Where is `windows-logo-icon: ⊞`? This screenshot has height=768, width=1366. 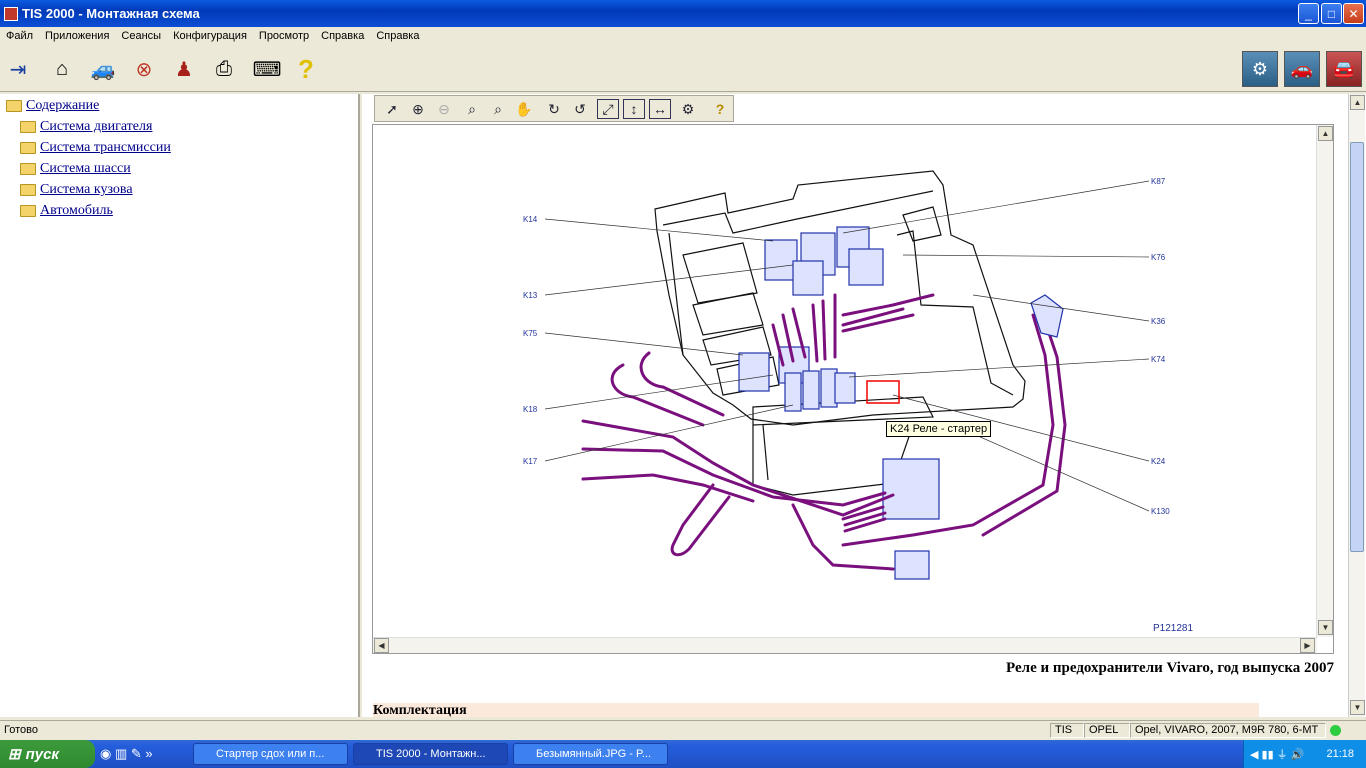 windows-logo-icon: ⊞ is located at coordinates (14, 754).